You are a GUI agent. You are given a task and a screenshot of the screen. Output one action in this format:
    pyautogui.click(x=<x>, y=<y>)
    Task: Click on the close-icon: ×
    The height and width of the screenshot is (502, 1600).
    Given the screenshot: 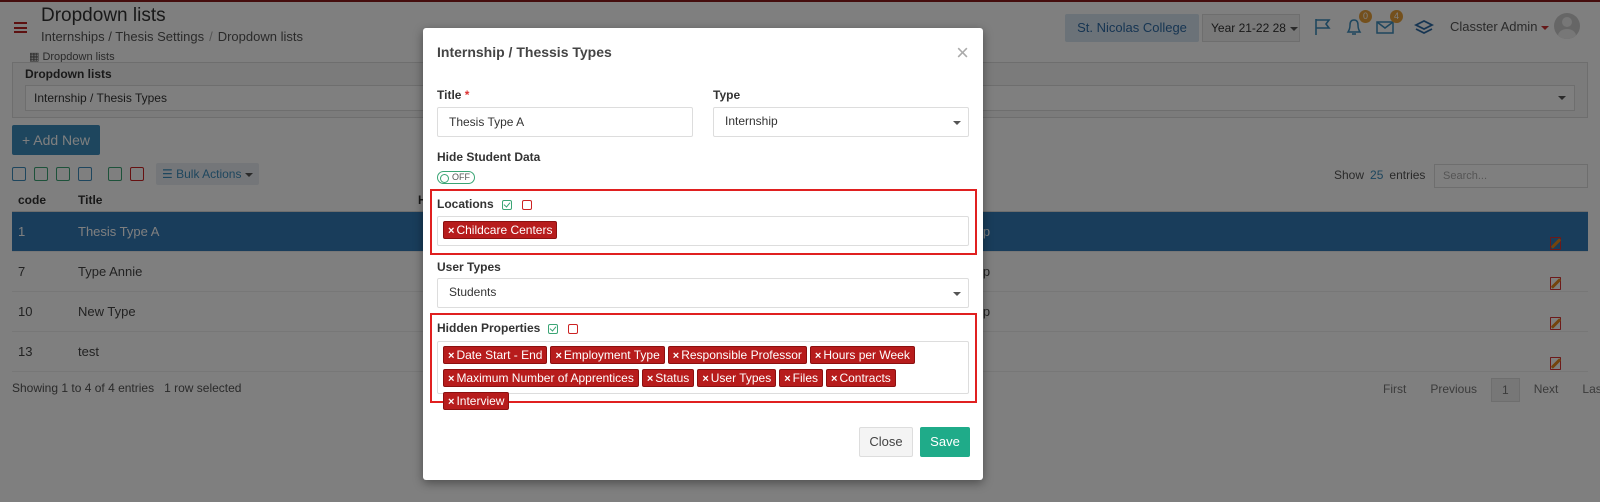 What is the action you would take?
    pyautogui.click(x=962, y=53)
    